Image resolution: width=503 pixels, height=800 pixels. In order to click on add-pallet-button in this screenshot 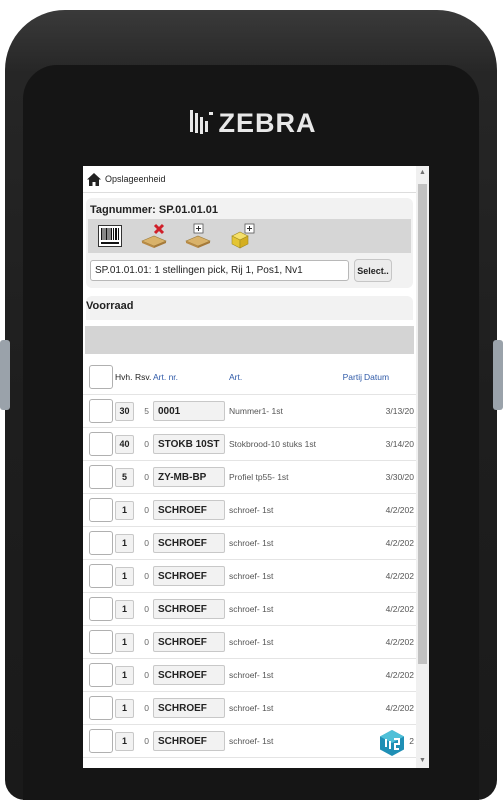, I will do `click(198, 236)`.